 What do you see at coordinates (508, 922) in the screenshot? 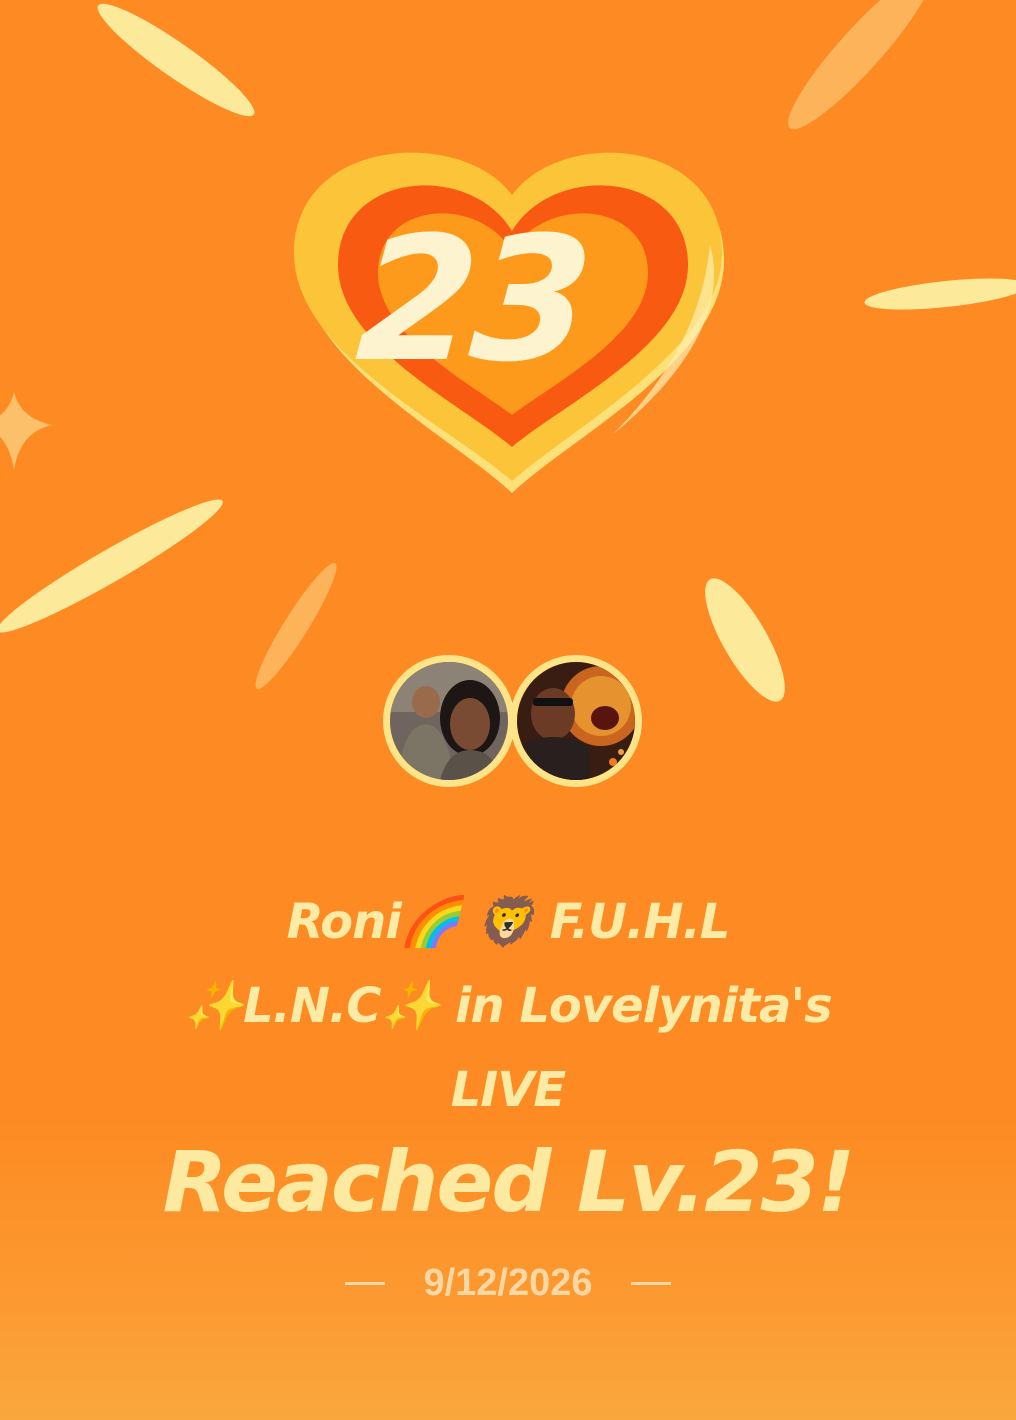
I see `title-line-1: Roni🌈 🦁 F.U.H.L` at bounding box center [508, 922].